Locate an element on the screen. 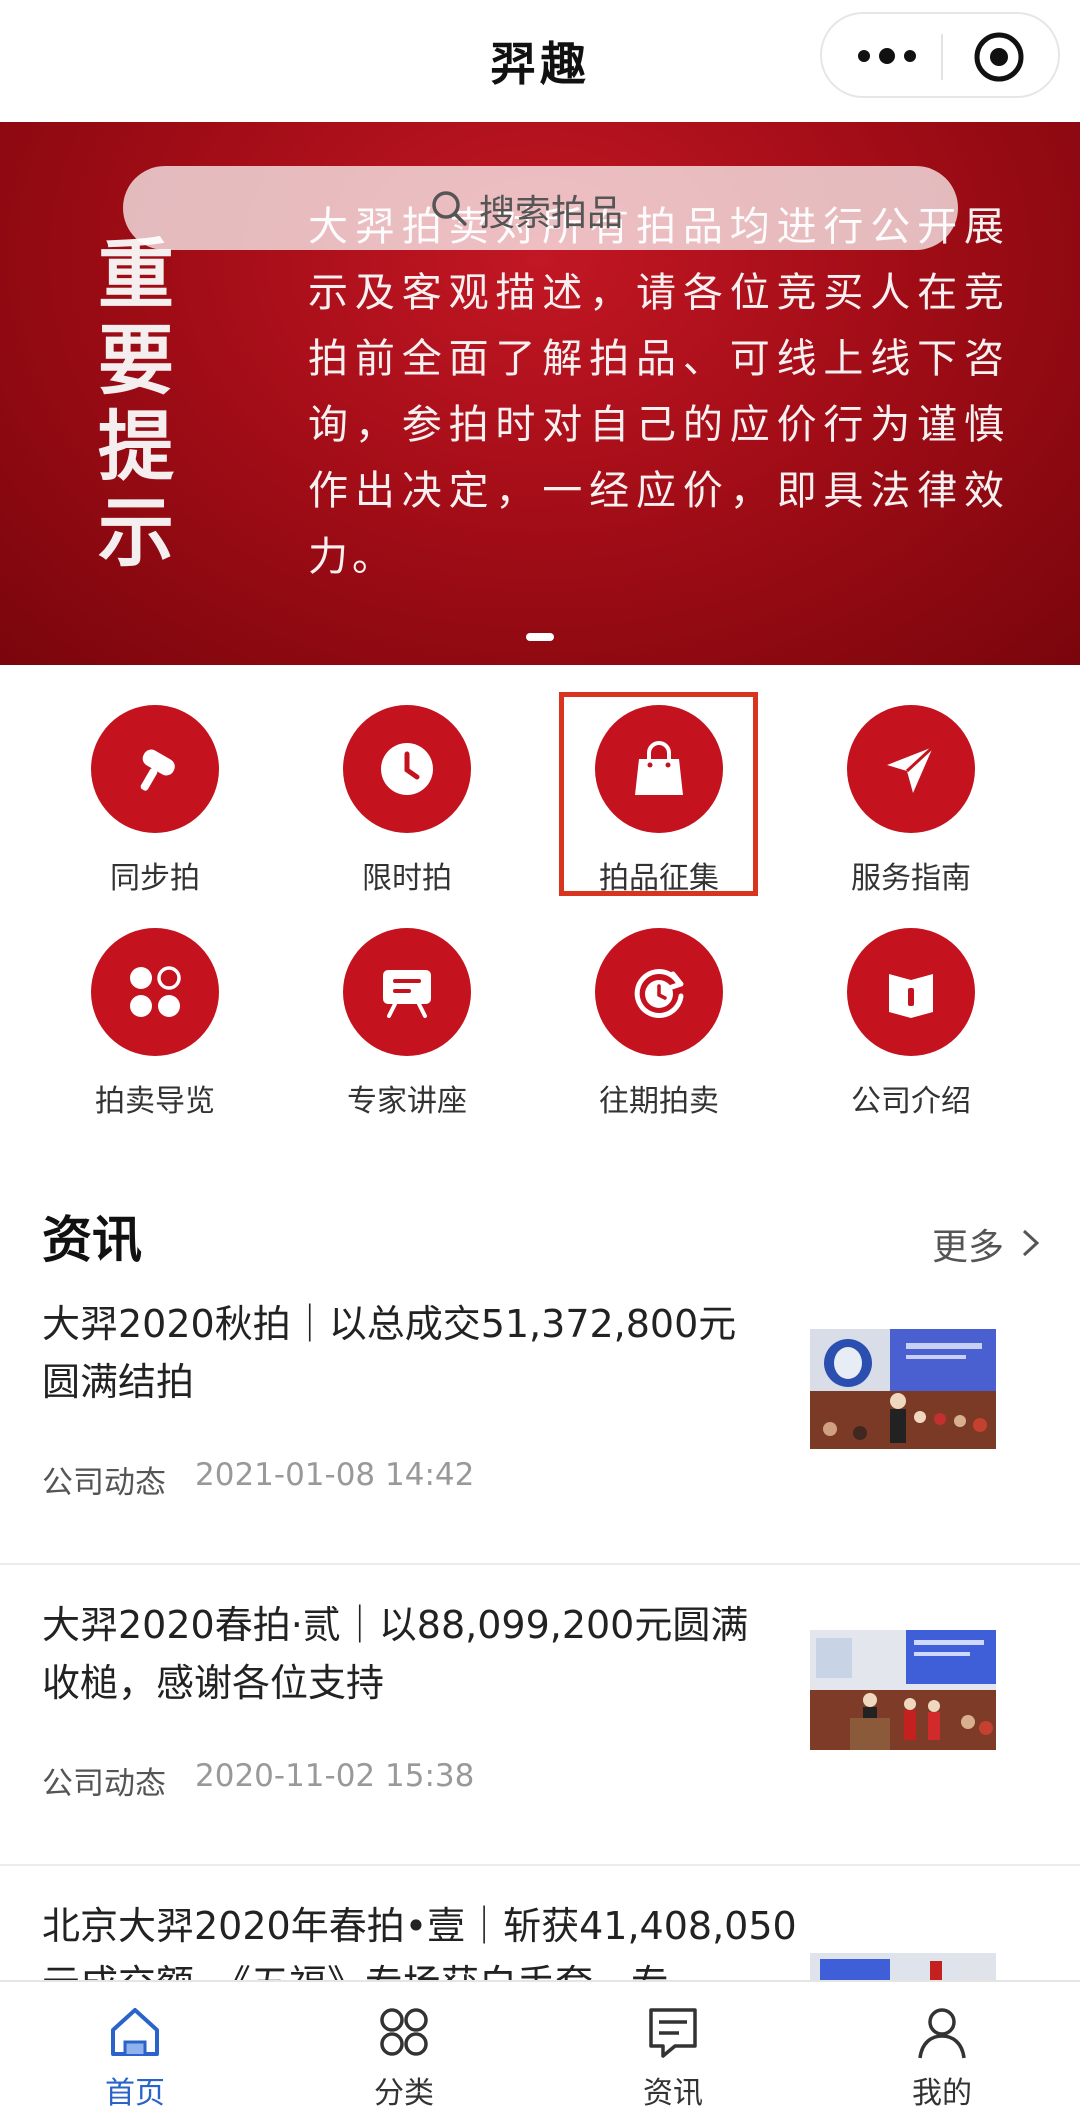 The height and width of the screenshot is (2127, 1080). grid-label: 拍卖导览 is located at coordinates (155, 1101).